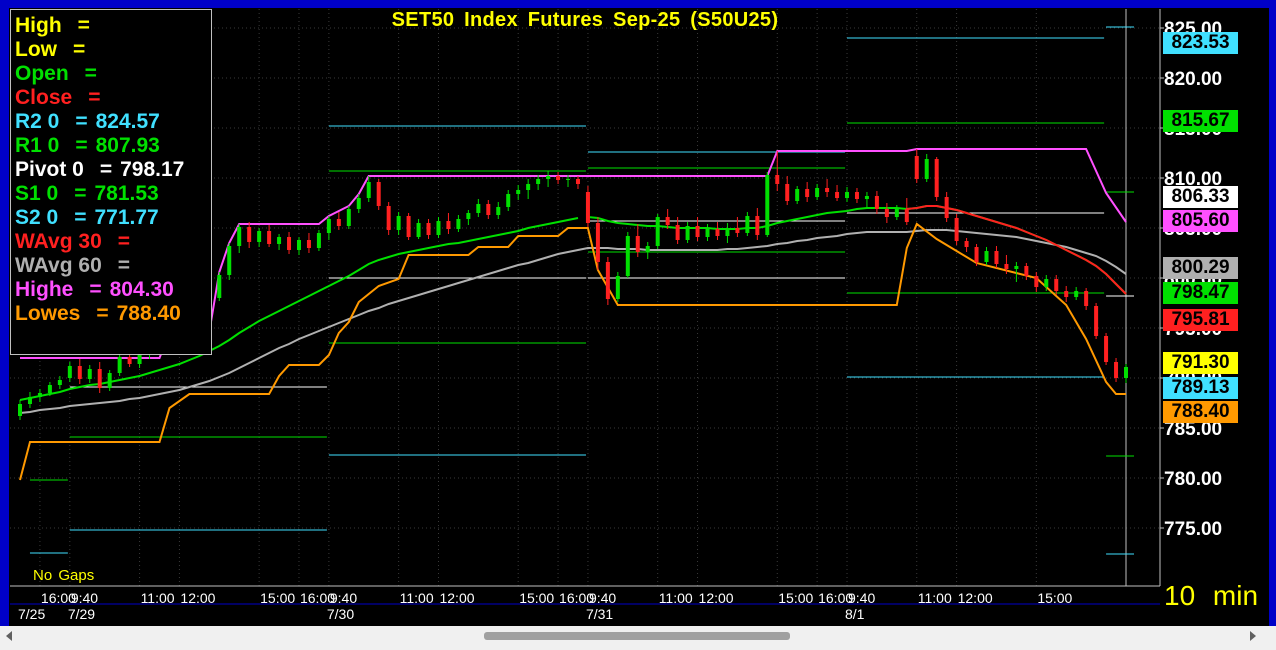  I want to click on legend-label: Open, so click(42, 73).